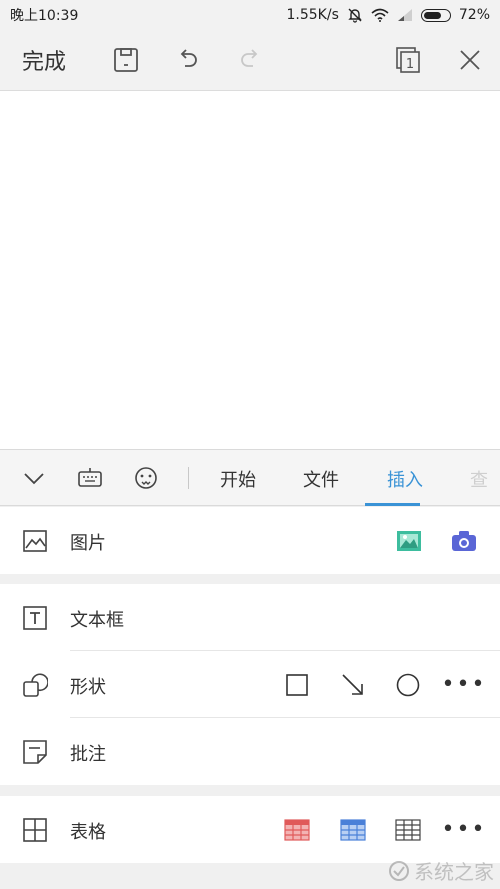 This screenshot has height=889, width=500. Describe the element at coordinates (454, 872) in the screenshot. I see `watermark-text: 系统之家` at that location.